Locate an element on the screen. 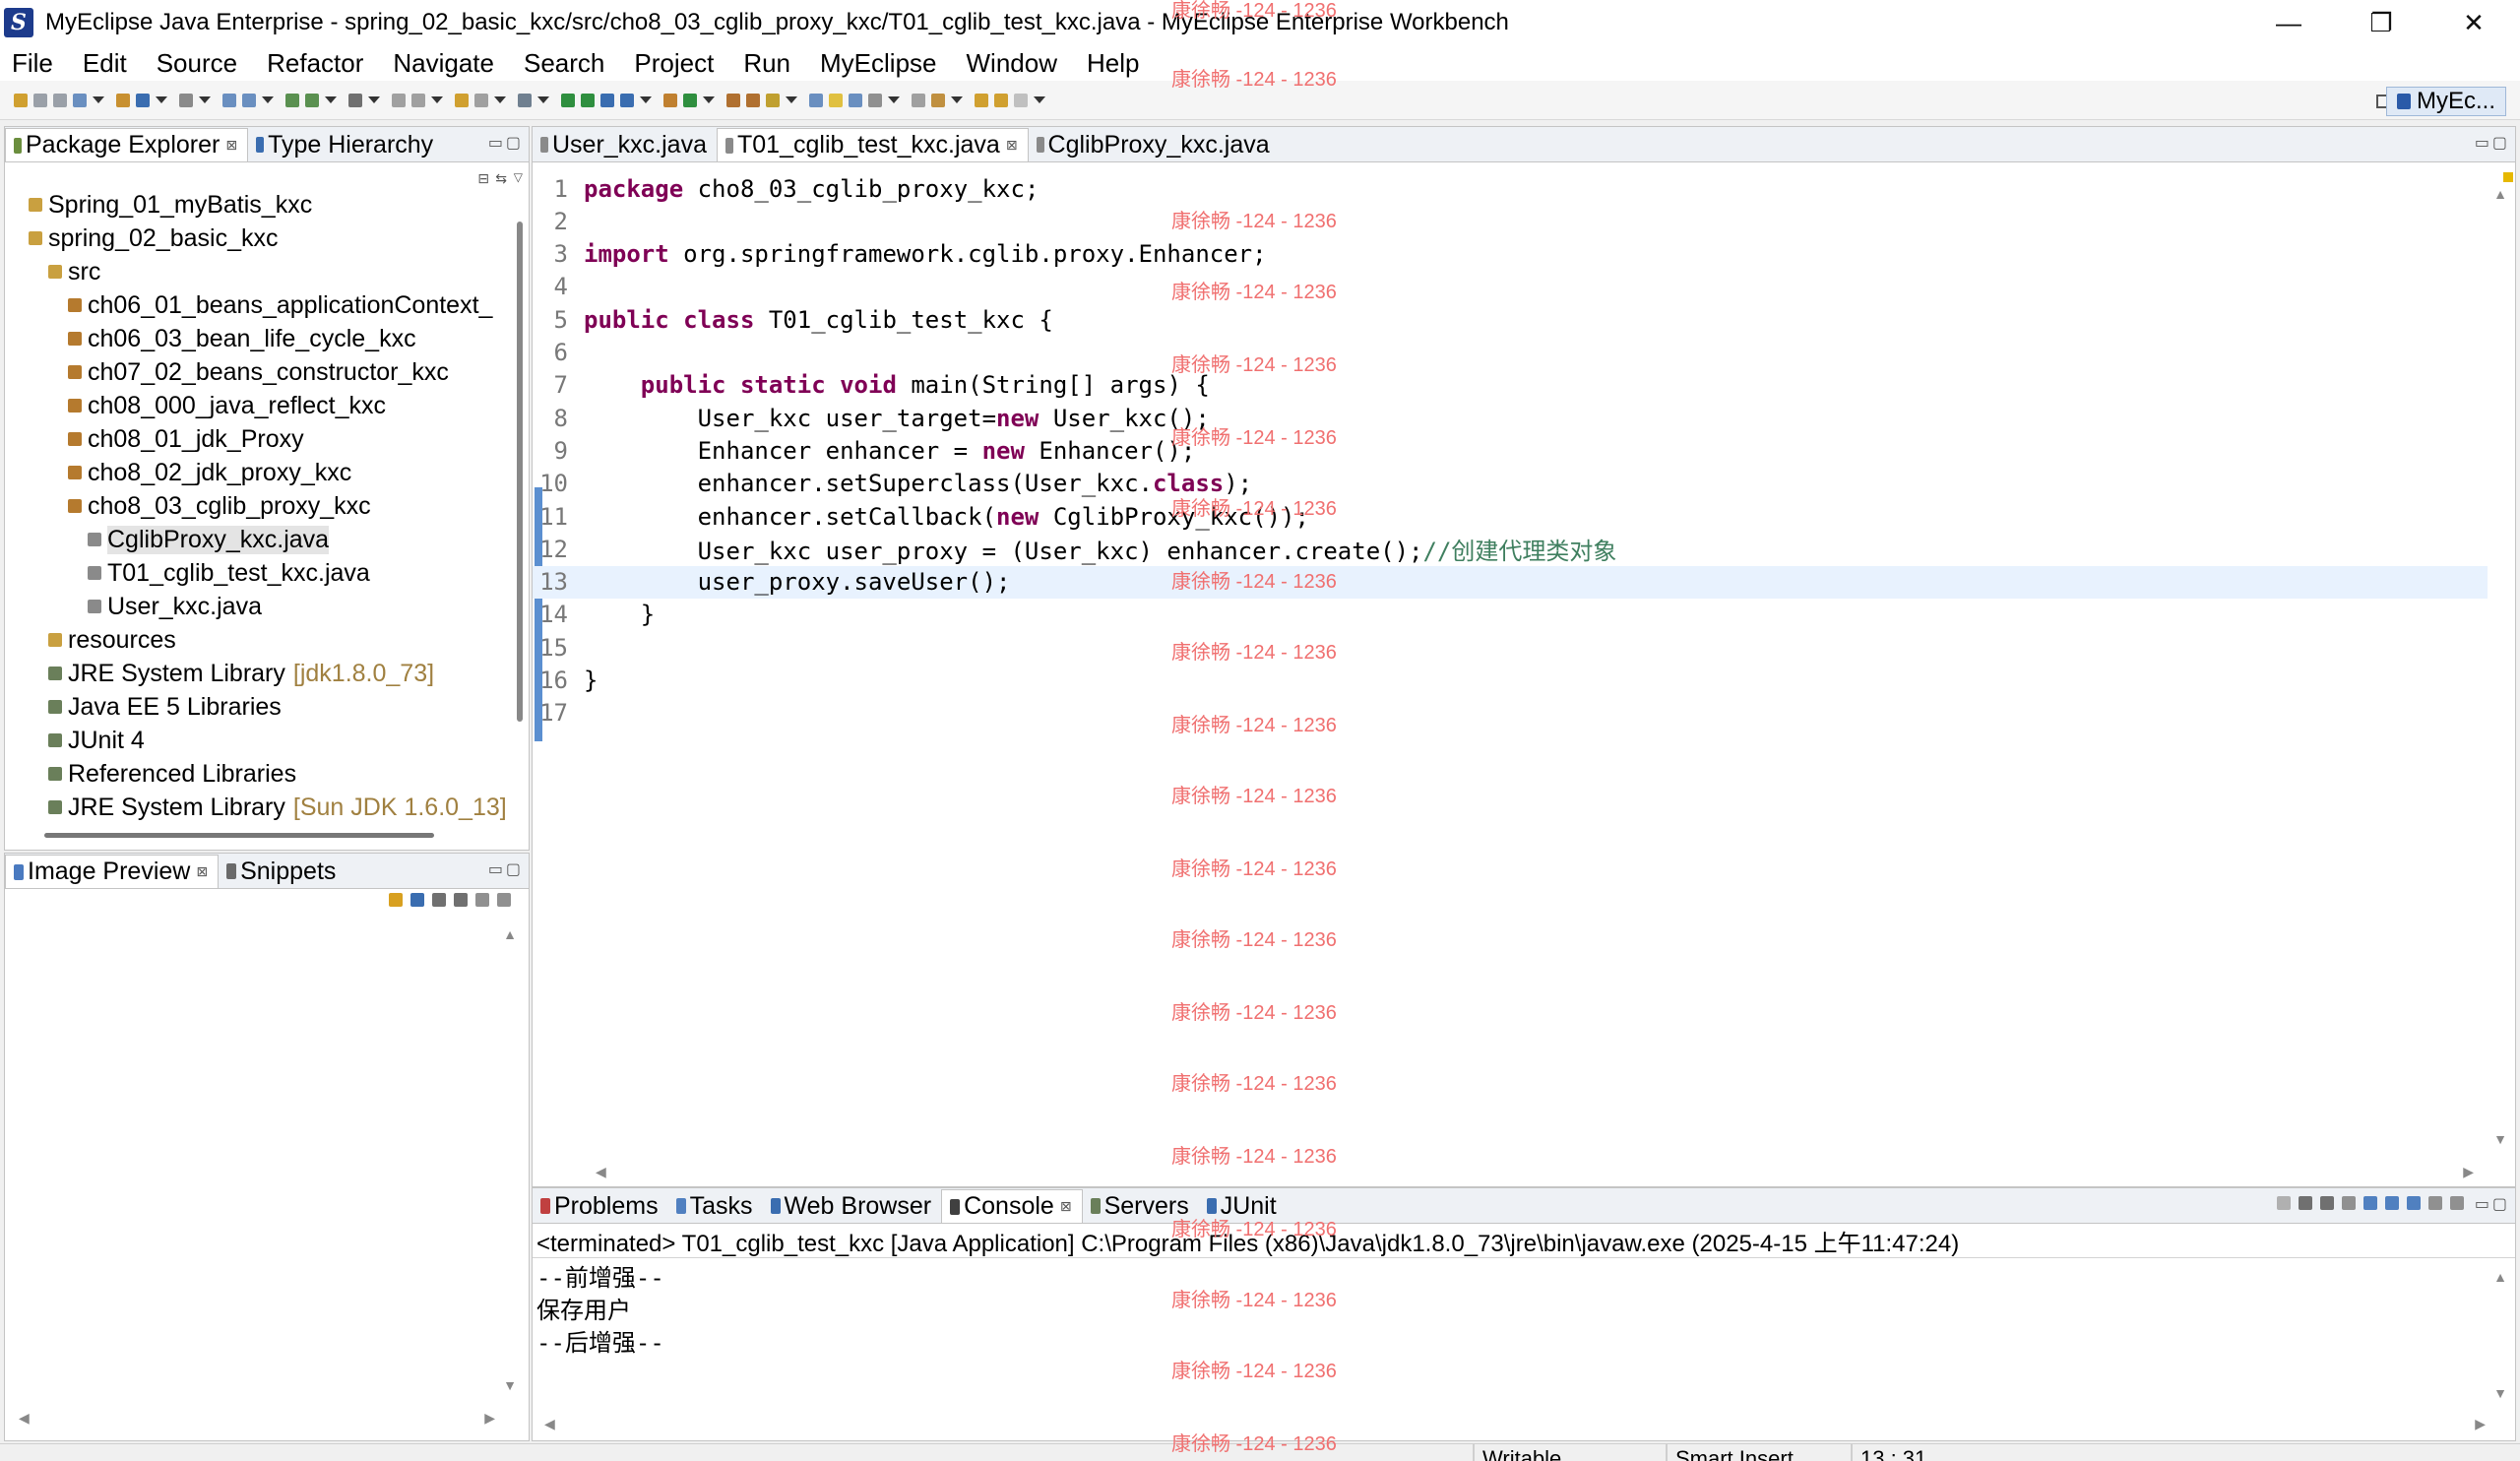 This screenshot has width=2520, height=1461. print-tool-icon is located at coordinates (186, 100).